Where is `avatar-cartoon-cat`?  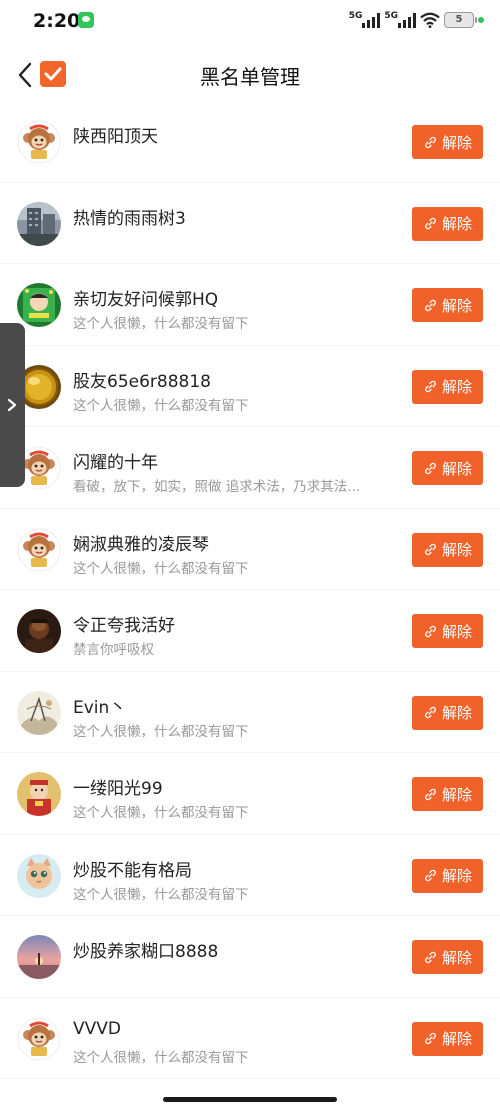 avatar-cartoon-cat is located at coordinates (39, 875).